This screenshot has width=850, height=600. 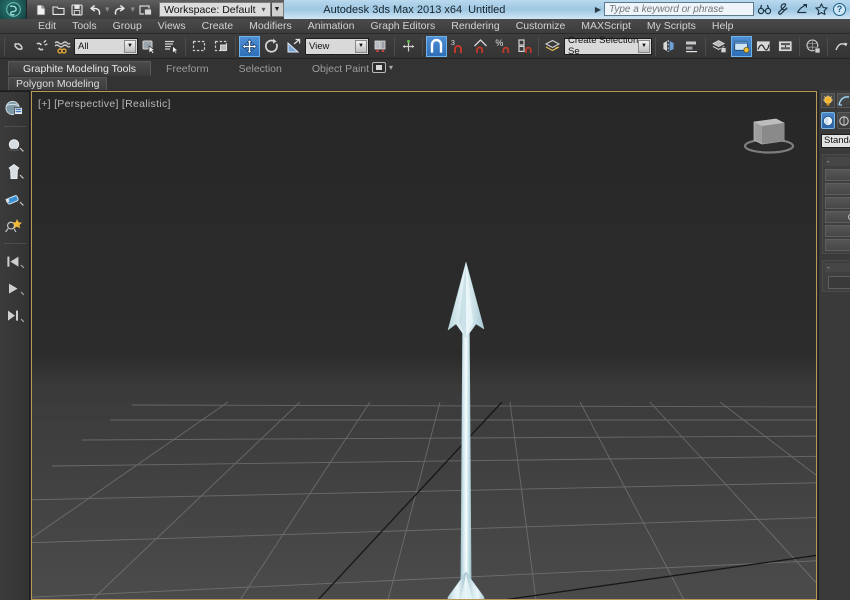 I want to click on menu-item-help: Help, so click(x=723, y=26).